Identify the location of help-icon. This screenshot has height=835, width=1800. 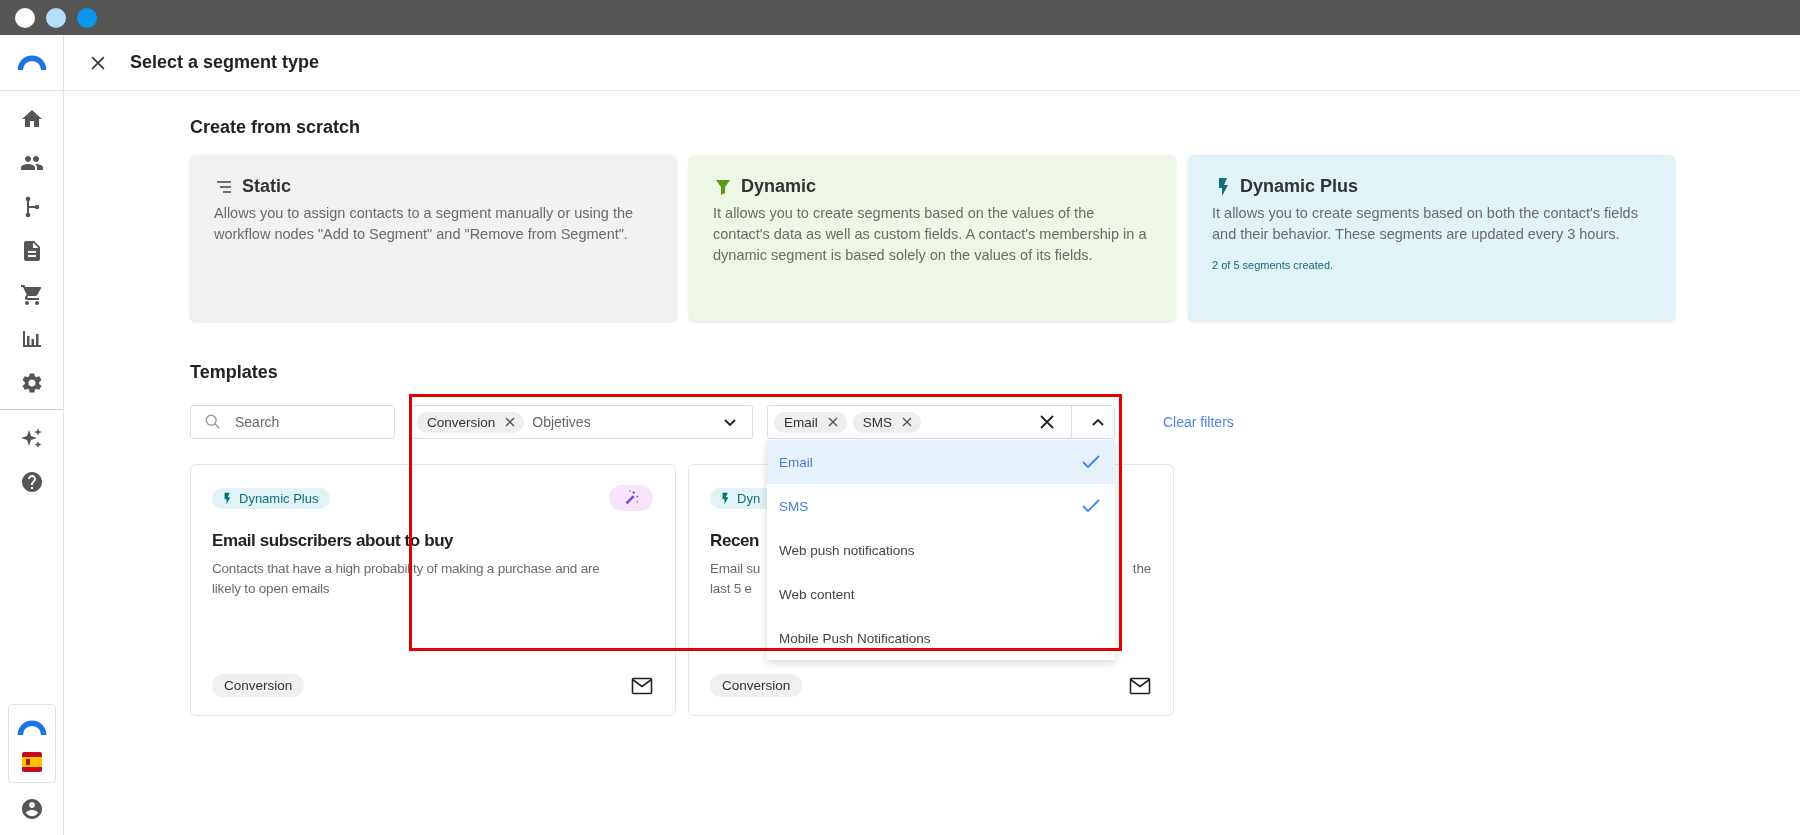
(31, 482).